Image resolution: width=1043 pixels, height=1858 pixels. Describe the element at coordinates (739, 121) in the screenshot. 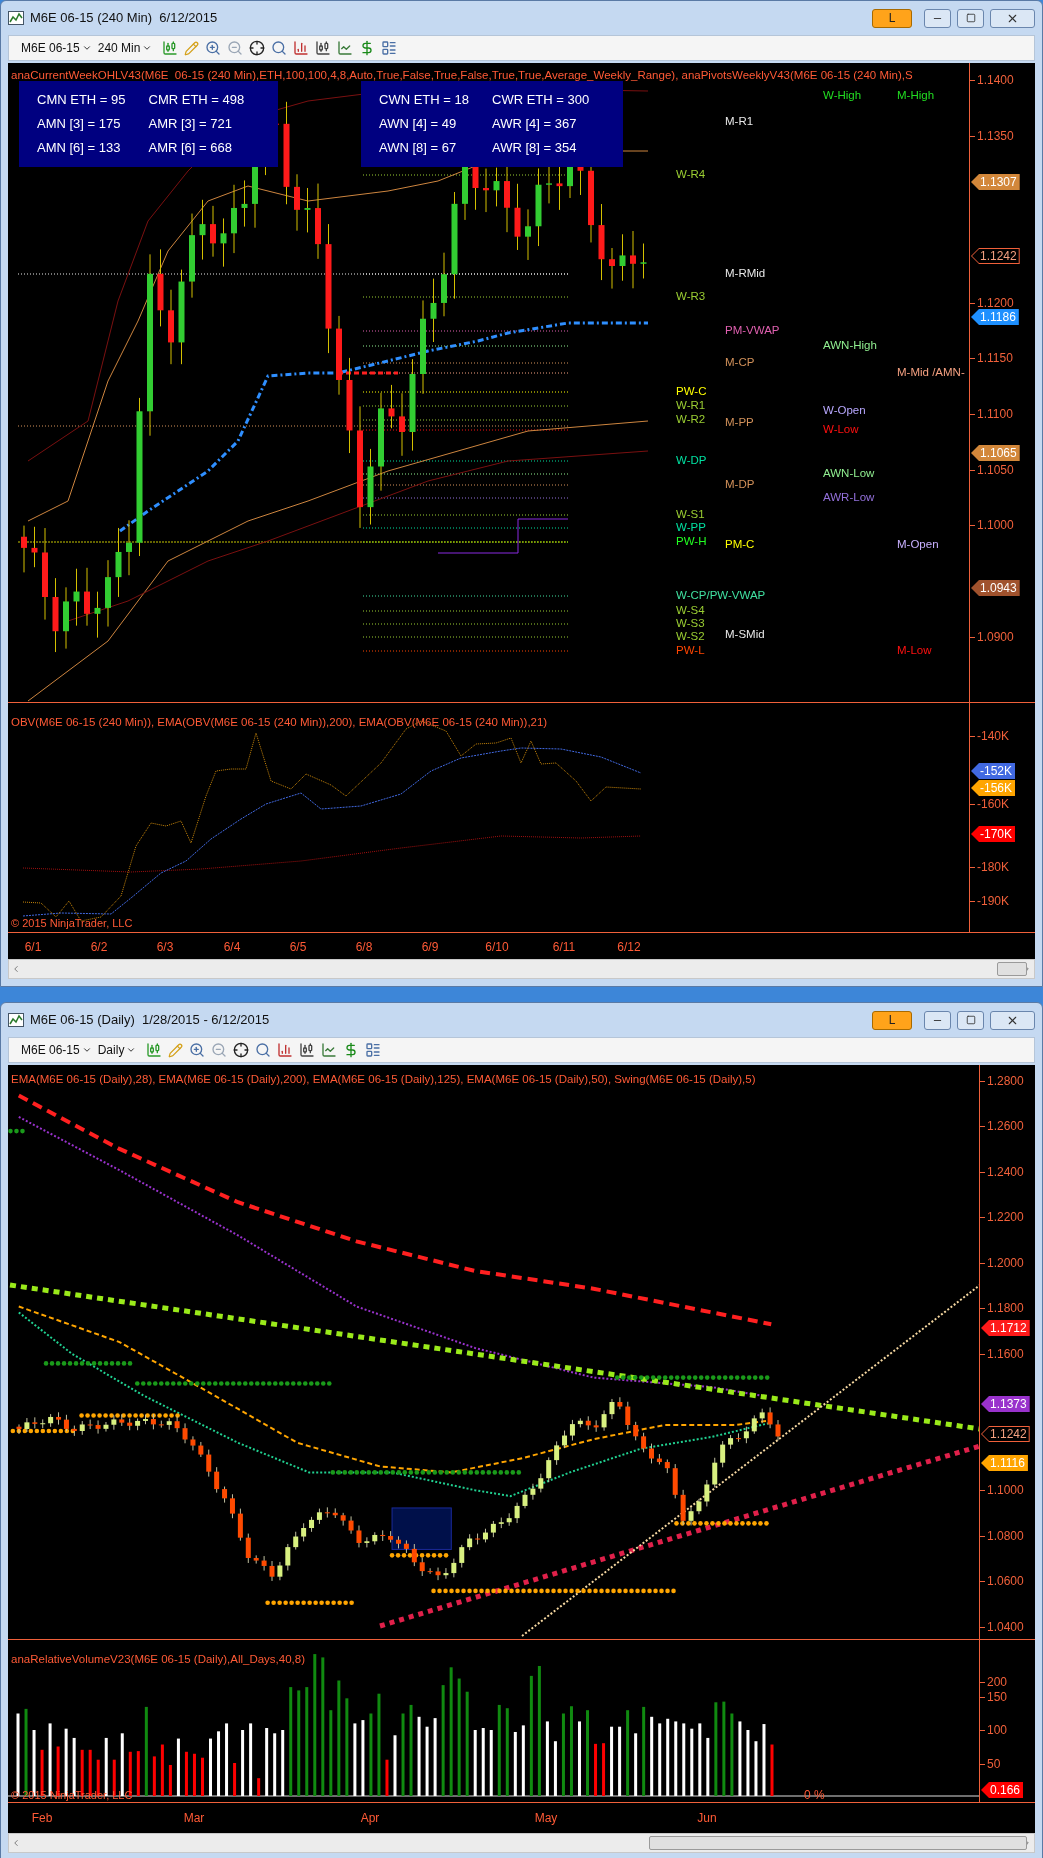

I see `pivot-label: M-R1` at that location.